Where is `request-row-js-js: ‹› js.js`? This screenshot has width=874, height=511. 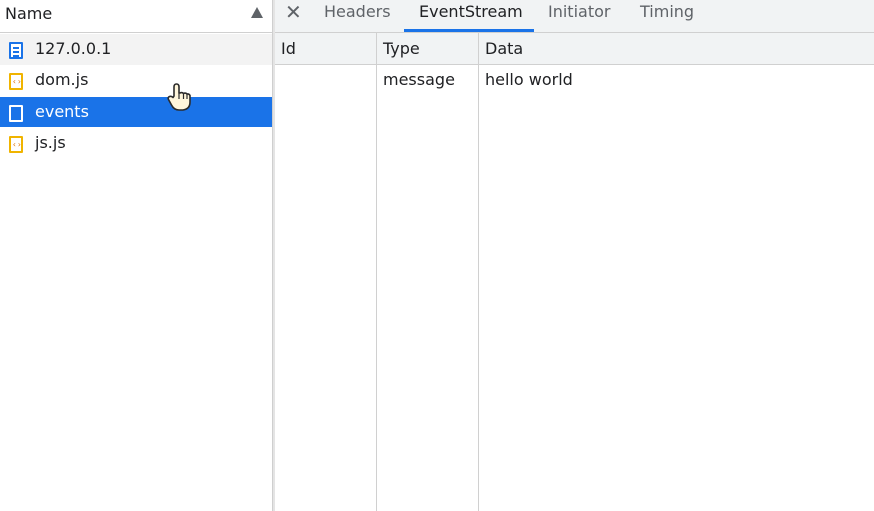 request-row-js-js: ‹› js.js is located at coordinates (136, 143).